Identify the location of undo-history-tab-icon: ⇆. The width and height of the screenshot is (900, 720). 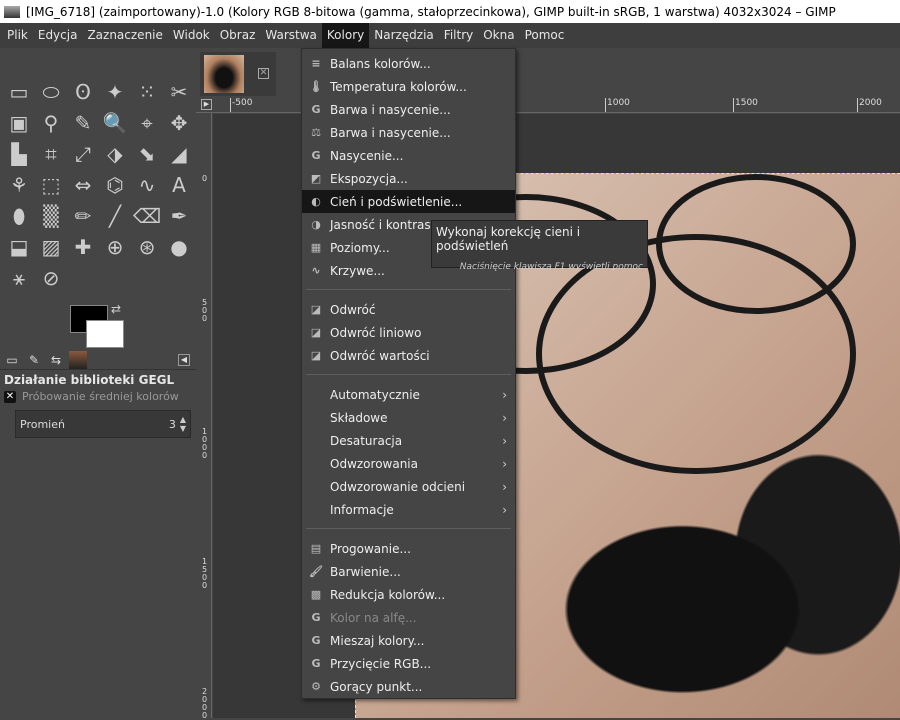
(56, 360).